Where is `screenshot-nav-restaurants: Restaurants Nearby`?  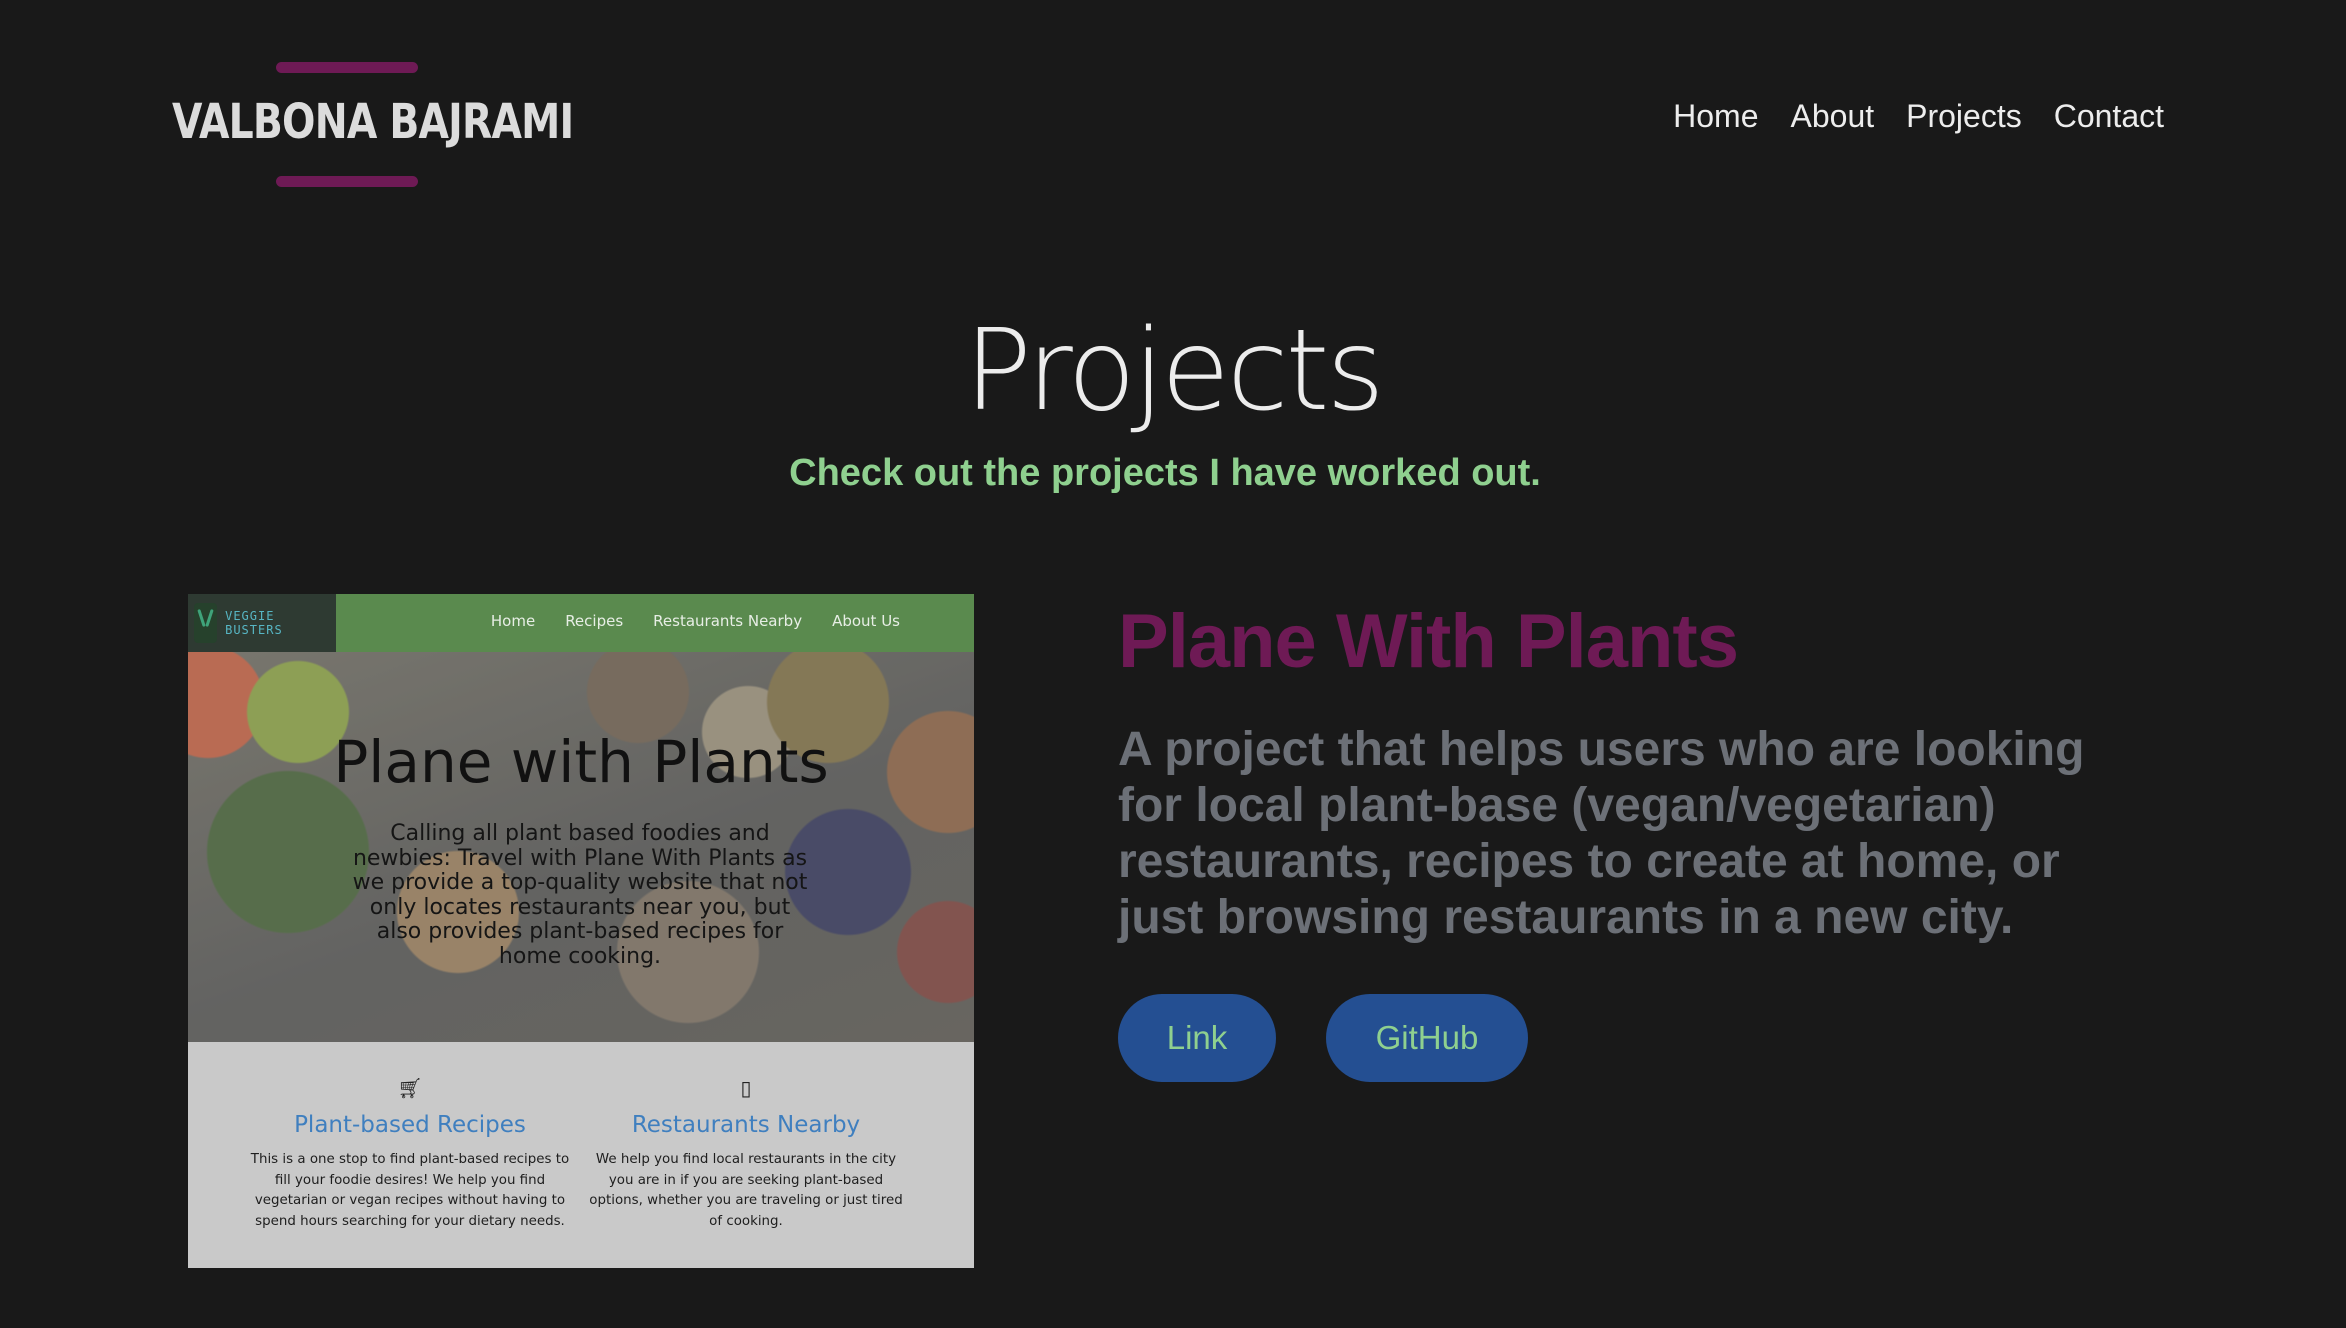 screenshot-nav-restaurants: Restaurants Nearby is located at coordinates (728, 621).